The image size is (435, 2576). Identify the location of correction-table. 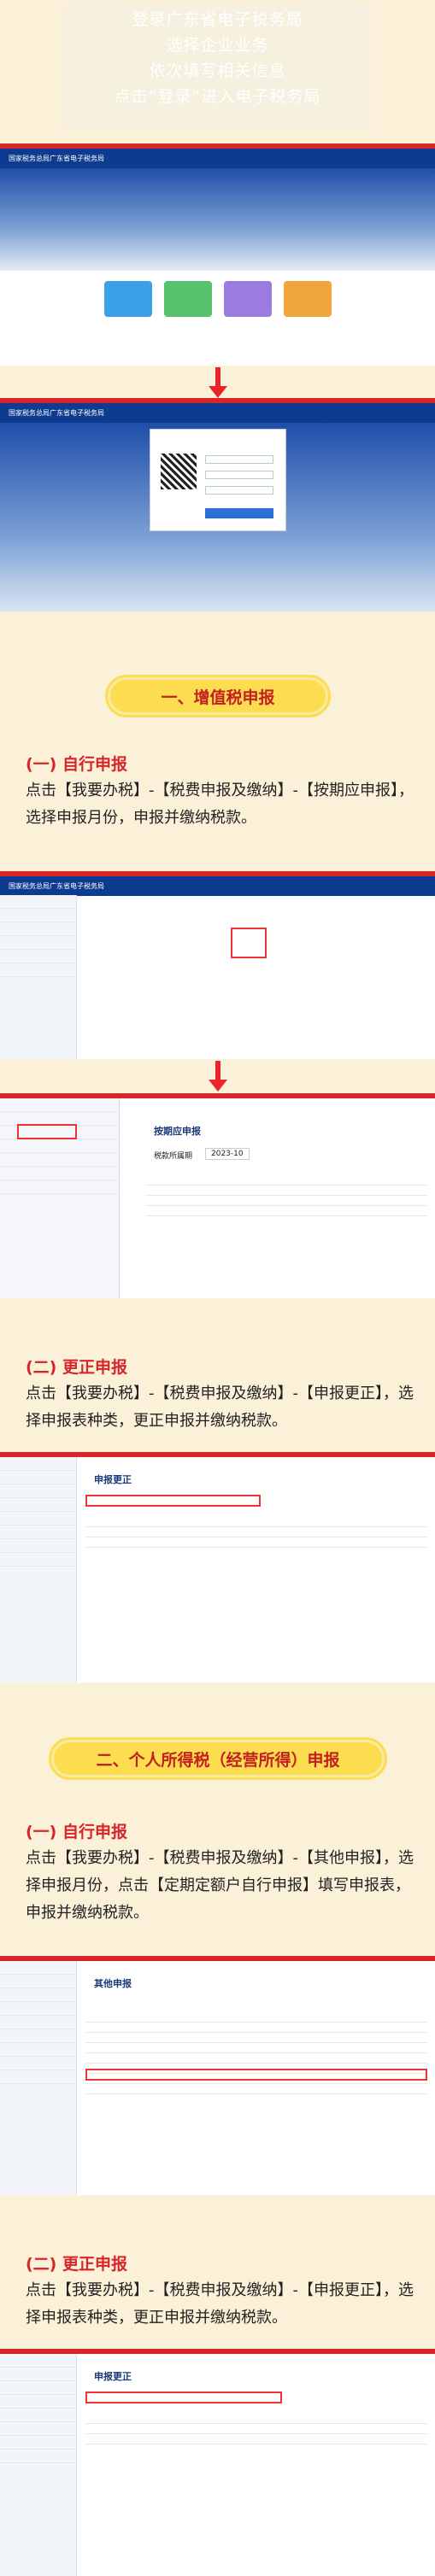
(256, 1542).